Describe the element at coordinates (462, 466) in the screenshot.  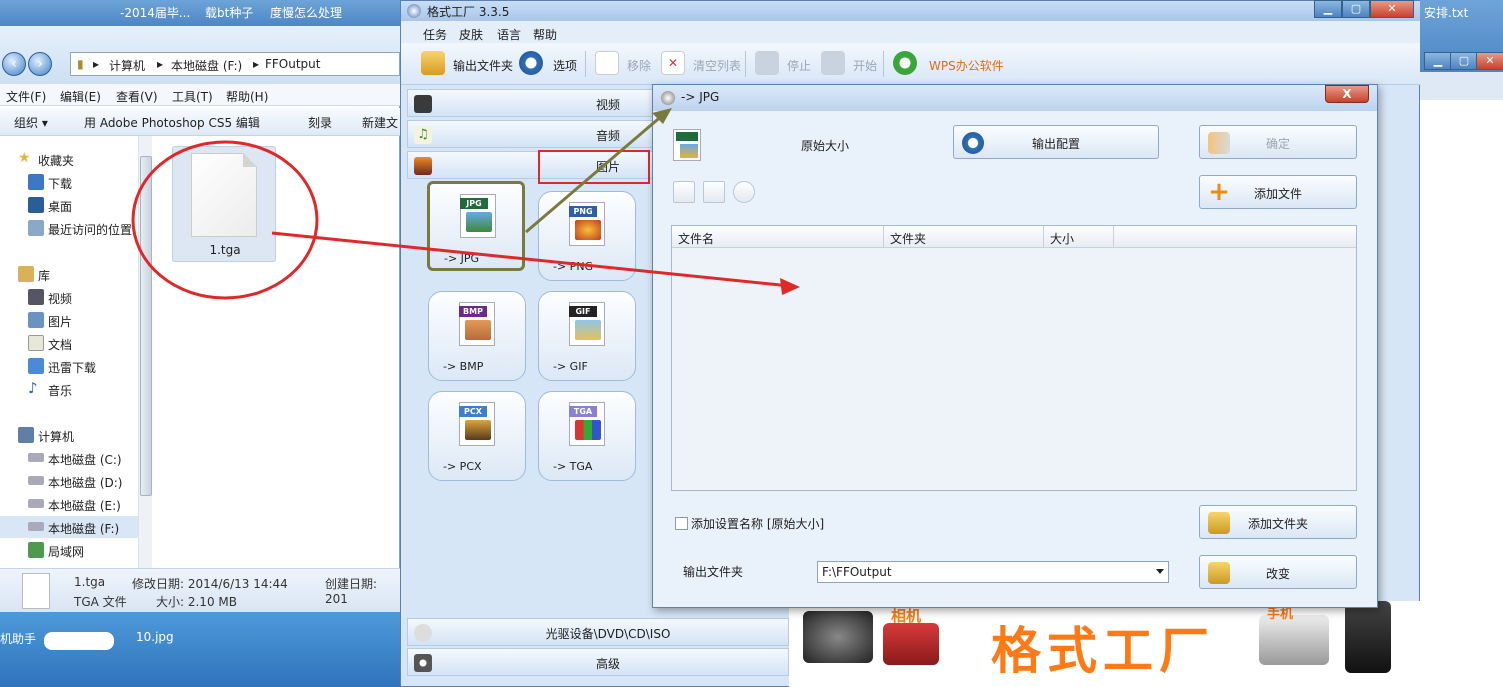
I see `format-label: -> PCX` at that location.